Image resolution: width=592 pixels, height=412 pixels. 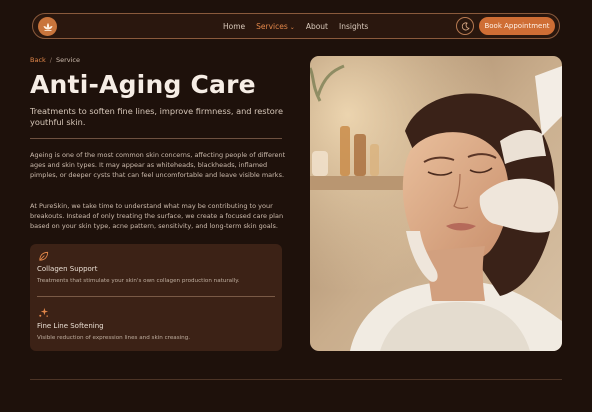 What do you see at coordinates (292, 27) in the screenshot?
I see `chevron-down-icon: ⌄` at bounding box center [292, 27].